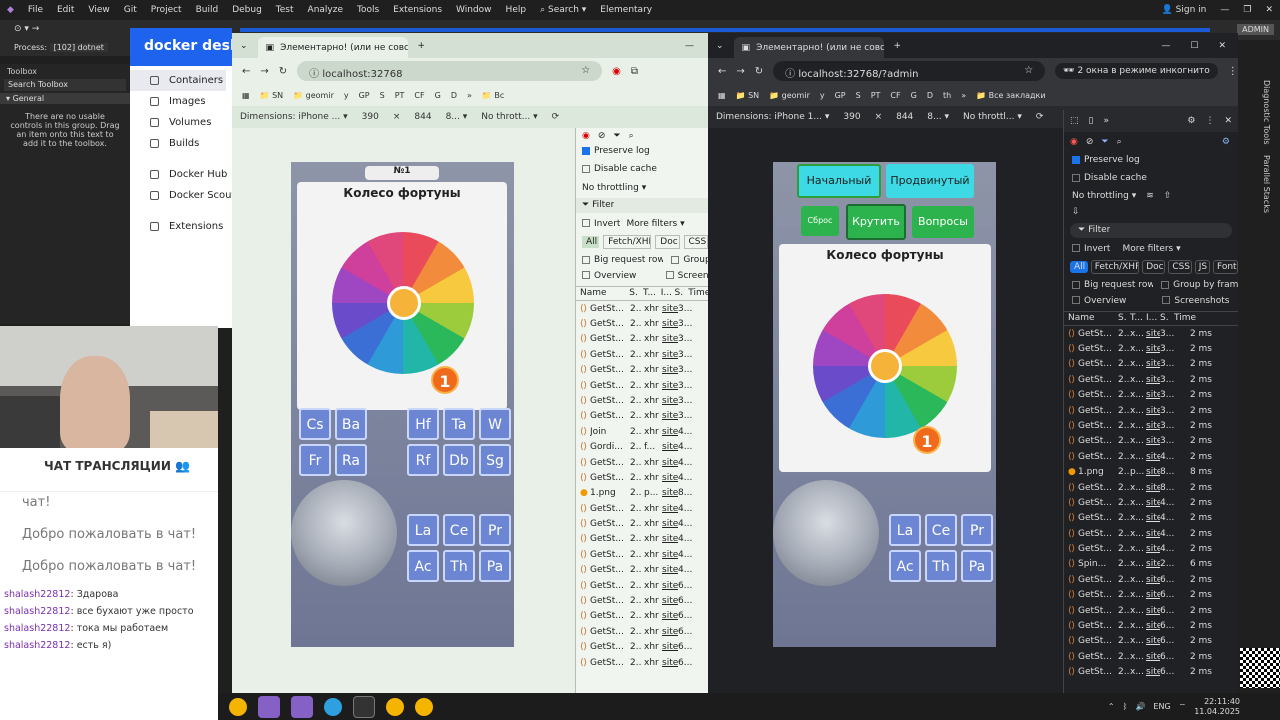 The image size is (1280, 720). I want to click on menu-git: Git, so click(130, 10).